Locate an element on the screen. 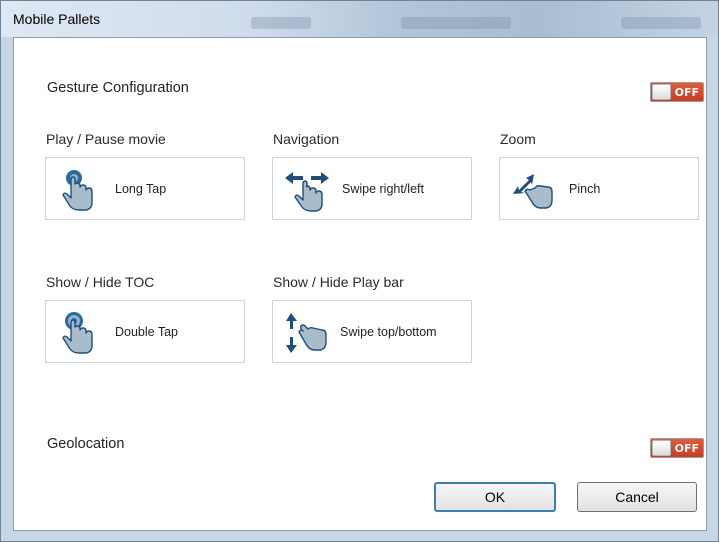  cancel-button: Cancel is located at coordinates (637, 497).